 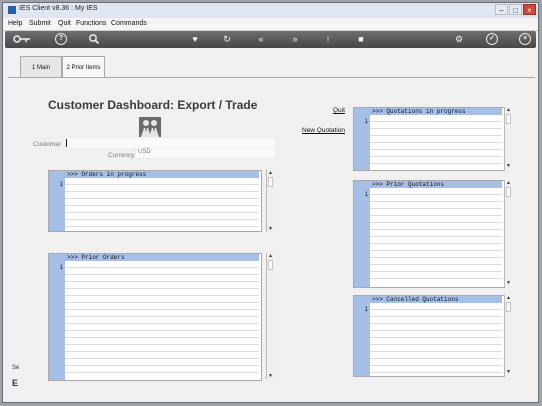 I want to click on page-title: Customer Dashboard: Export / Trade, so click(x=153, y=105).